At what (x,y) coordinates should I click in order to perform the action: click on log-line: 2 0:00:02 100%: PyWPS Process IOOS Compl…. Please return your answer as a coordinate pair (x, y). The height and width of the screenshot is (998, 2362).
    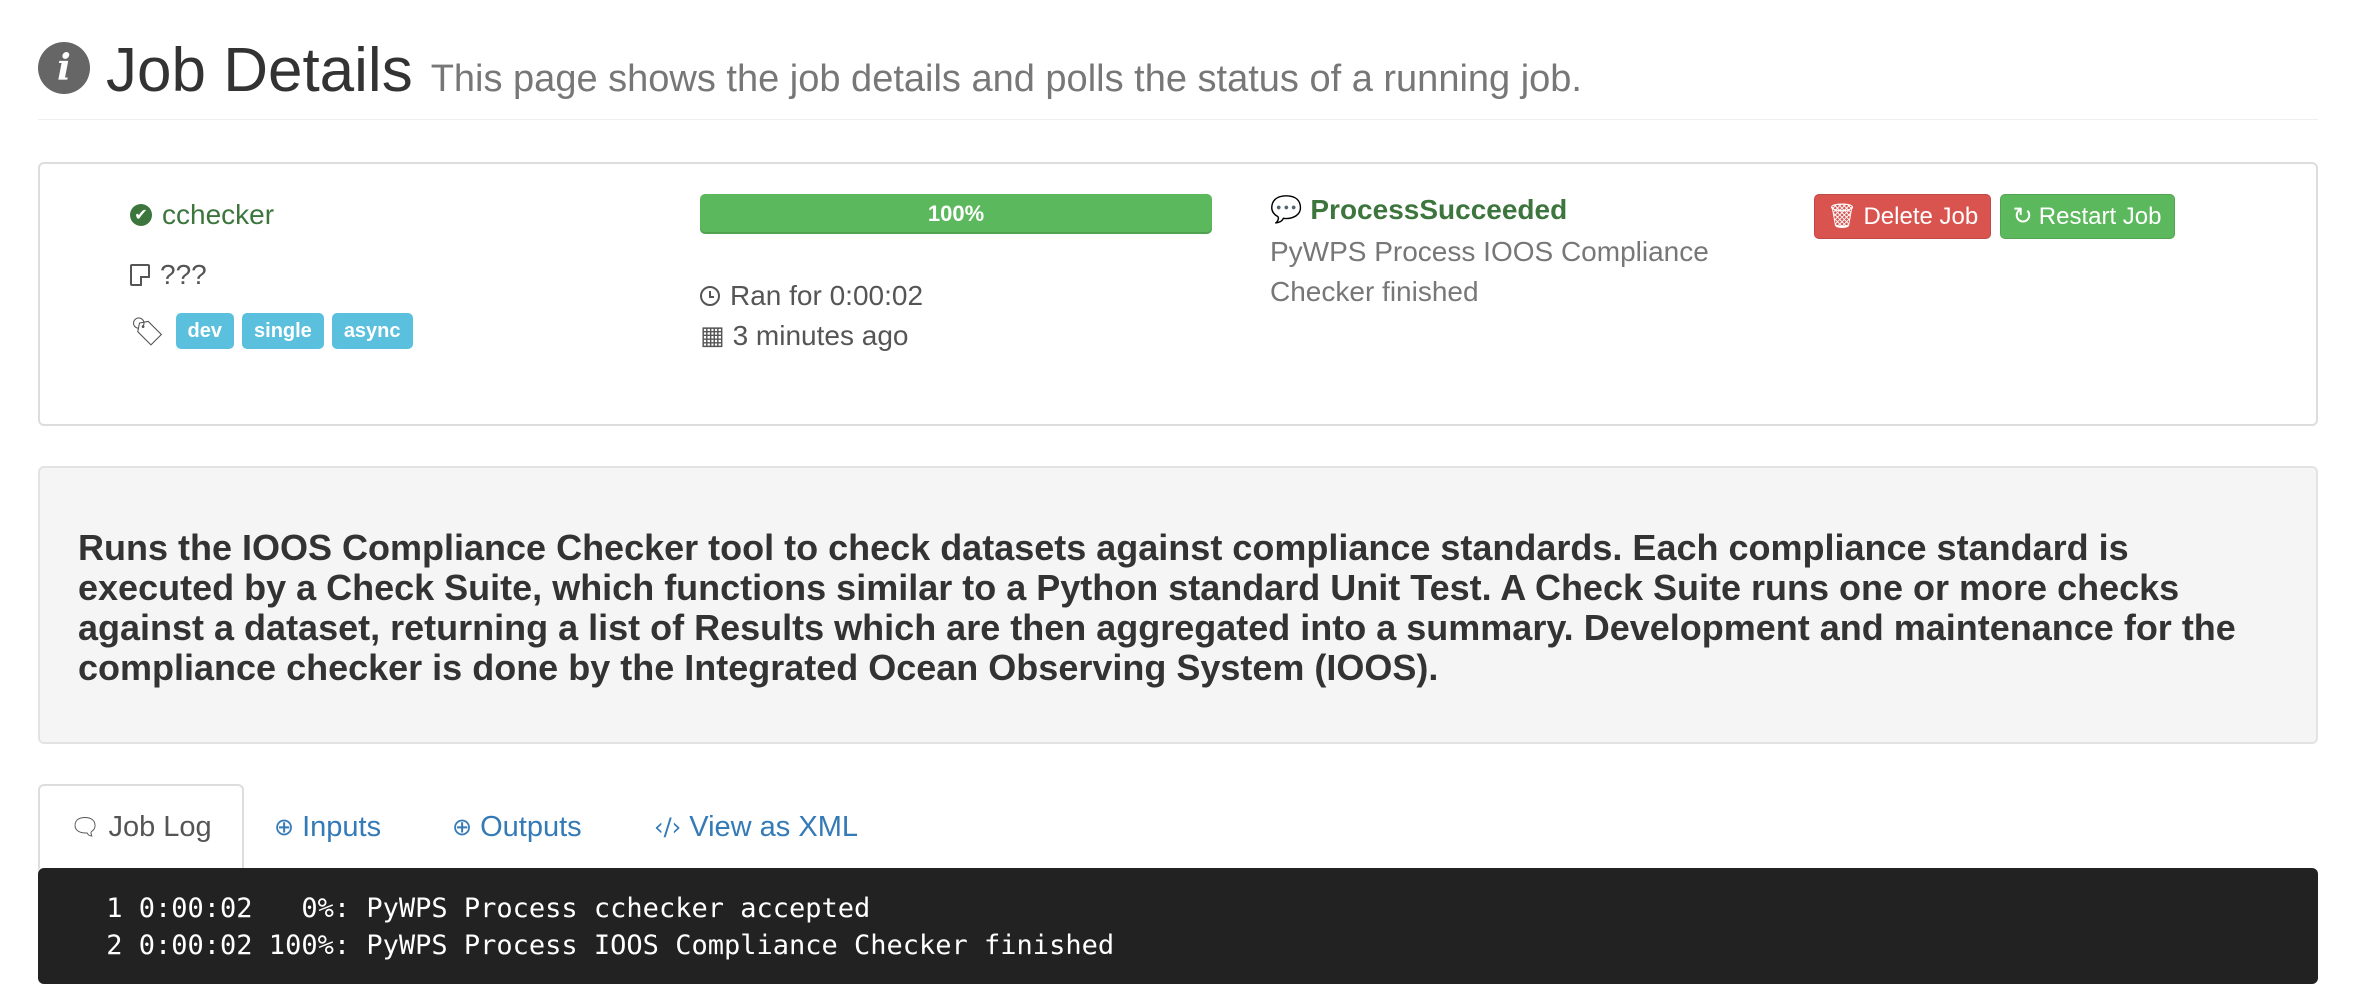
    Looking at the image, I should click on (602, 945).